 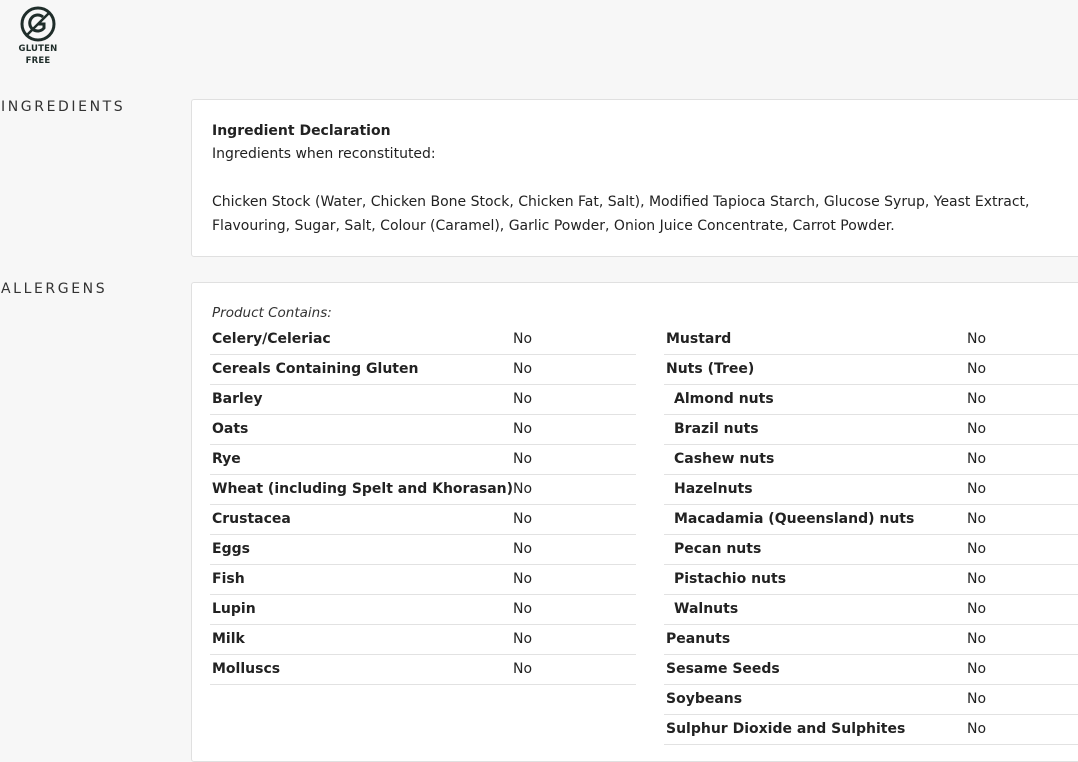 I want to click on allergen-name: Hazelnuts, so click(x=713, y=489).